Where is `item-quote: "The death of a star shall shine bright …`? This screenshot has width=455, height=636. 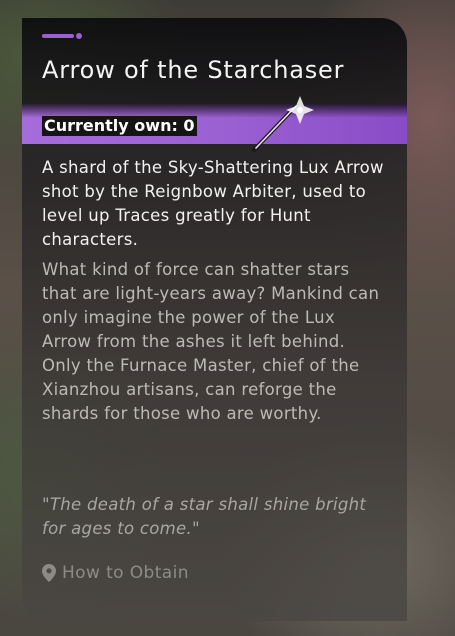 item-quote: "The death of a star shall shine bright … is located at coordinates (204, 516).